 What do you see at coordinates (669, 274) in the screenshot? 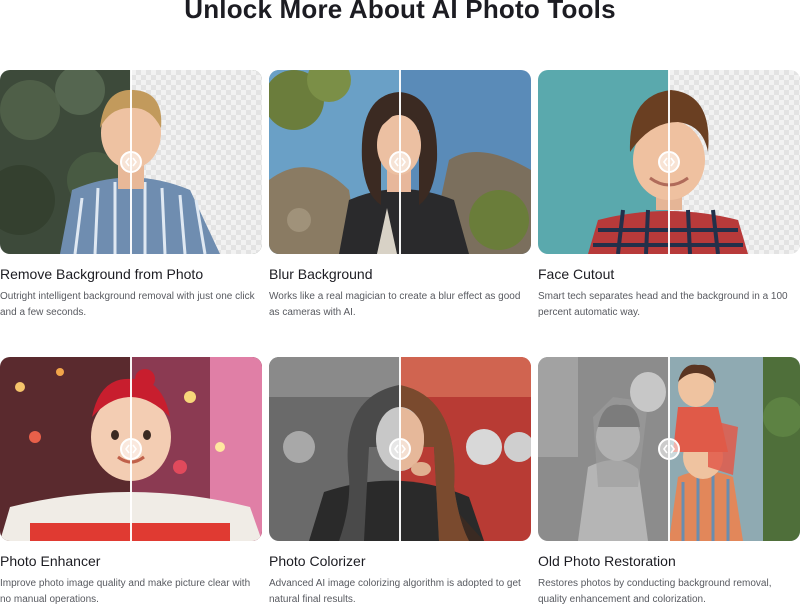
I see `tool-title: Face Cutout` at bounding box center [669, 274].